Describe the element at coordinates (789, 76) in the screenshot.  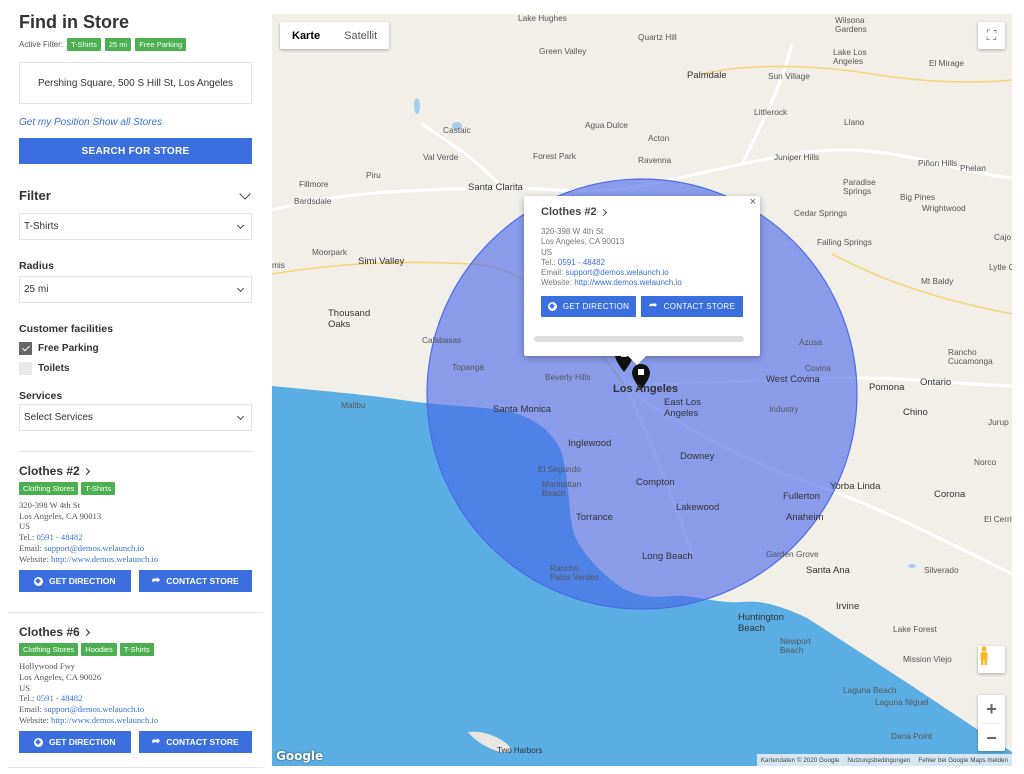
I see `place-label: Sun Village` at that location.